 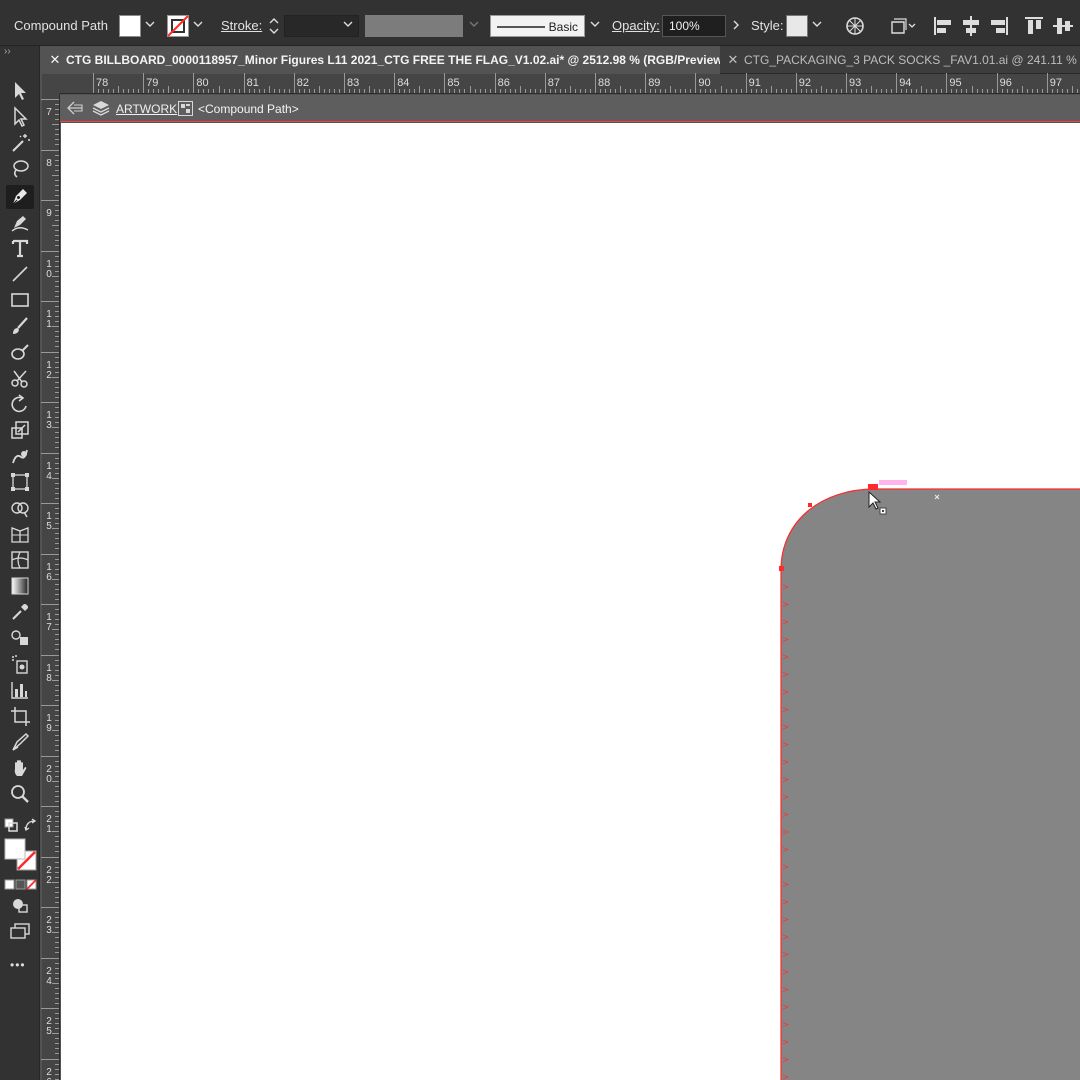 What do you see at coordinates (20, 906) in the screenshot?
I see `draw-mode-icon` at bounding box center [20, 906].